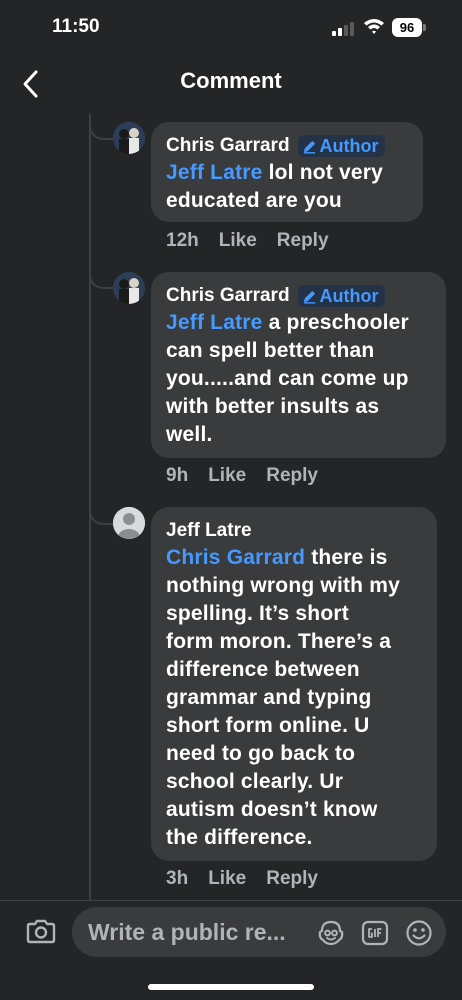  Describe the element at coordinates (182, 240) in the screenshot. I see `comment-time: 12h` at that location.